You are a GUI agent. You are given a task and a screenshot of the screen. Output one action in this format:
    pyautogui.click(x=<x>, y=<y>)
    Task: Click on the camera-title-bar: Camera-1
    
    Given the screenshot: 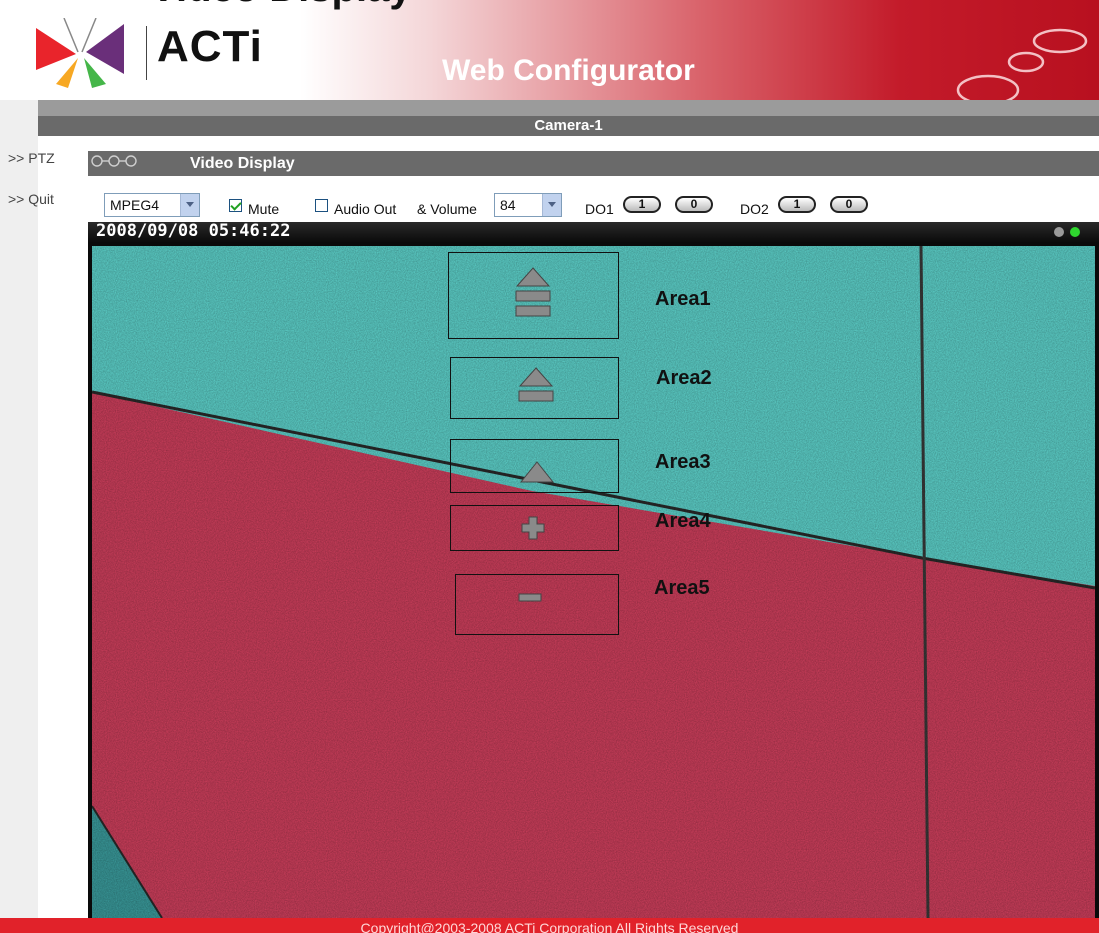 What is the action you would take?
    pyautogui.click(x=568, y=126)
    